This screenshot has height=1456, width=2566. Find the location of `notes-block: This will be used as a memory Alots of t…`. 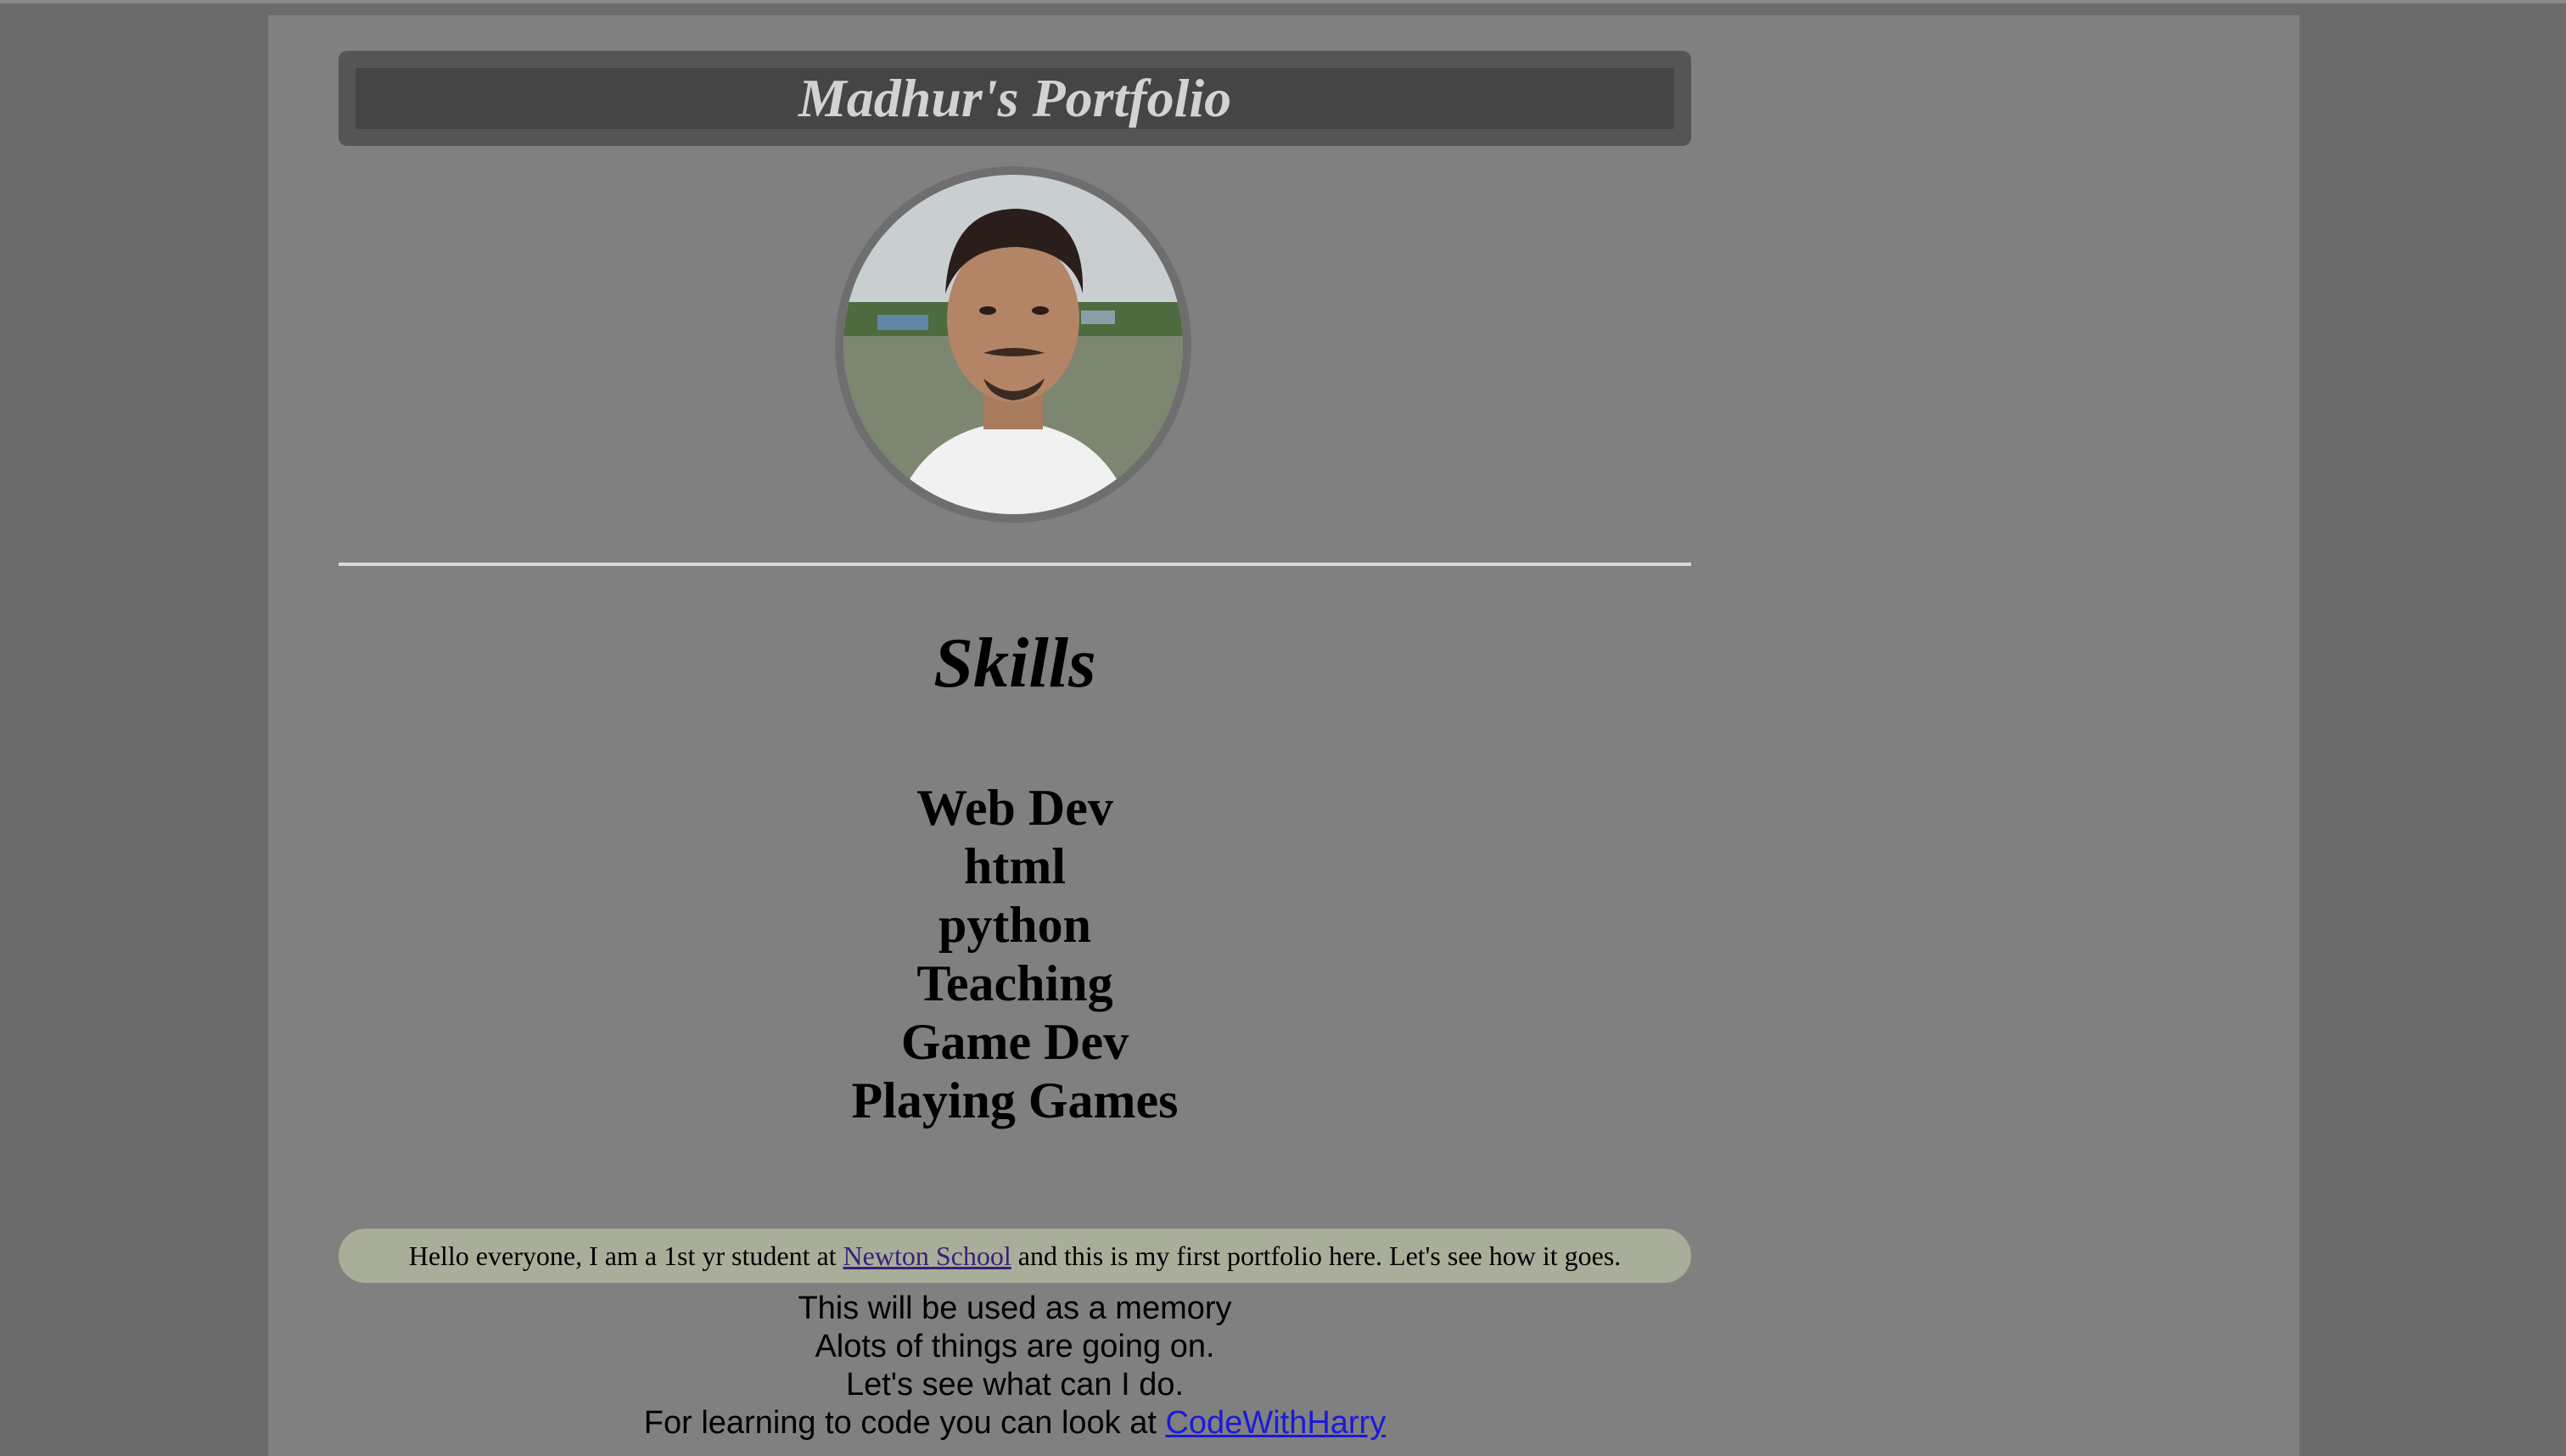

notes-block: This will be used as a memory Alots of t… is located at coordinates (1015, 1366).